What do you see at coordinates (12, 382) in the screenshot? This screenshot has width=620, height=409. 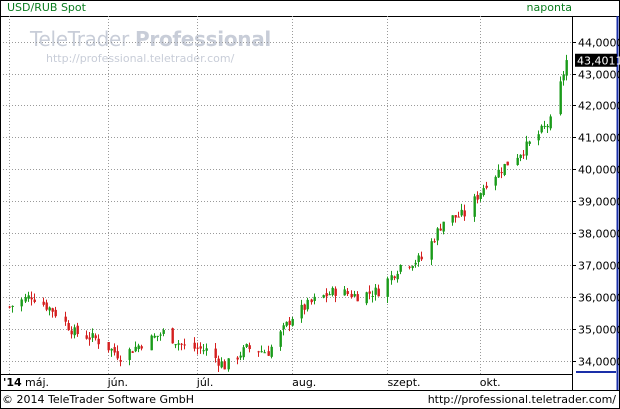 I see `x-tick-label: '14` at bounding box center [12, 382].